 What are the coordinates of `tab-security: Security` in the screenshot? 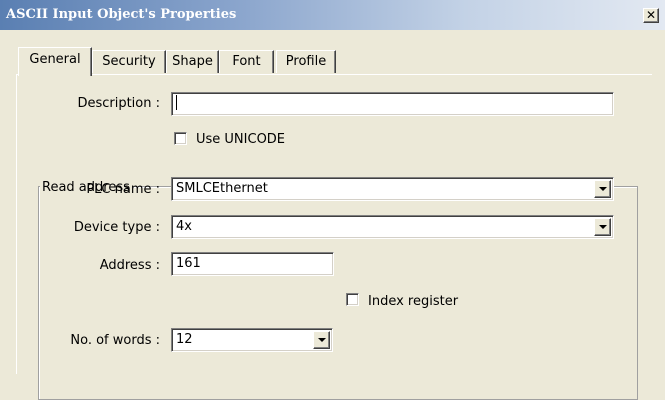 It's located at (129, 61).